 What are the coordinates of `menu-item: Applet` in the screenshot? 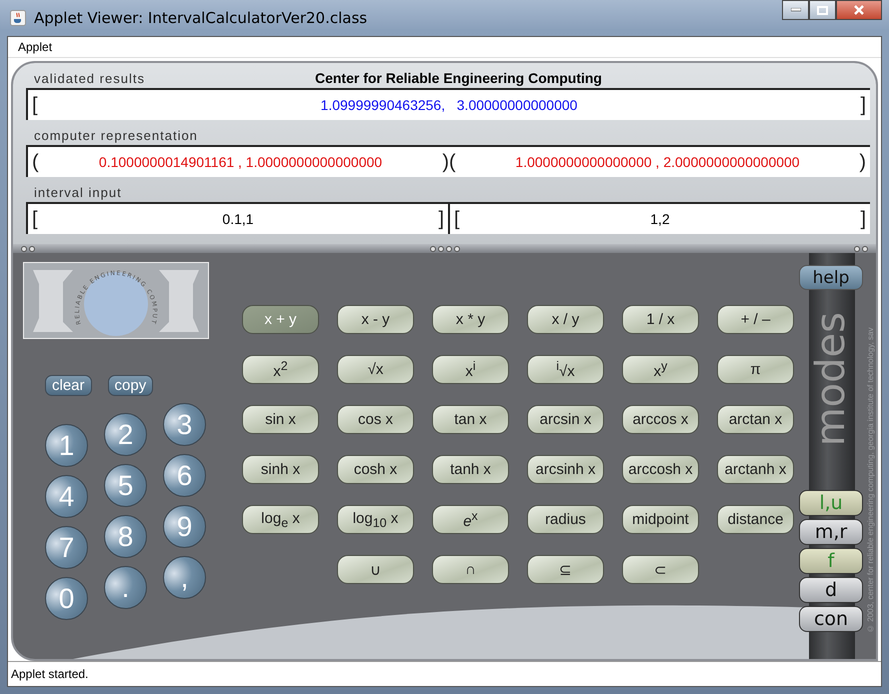 It's located at (35, 47).